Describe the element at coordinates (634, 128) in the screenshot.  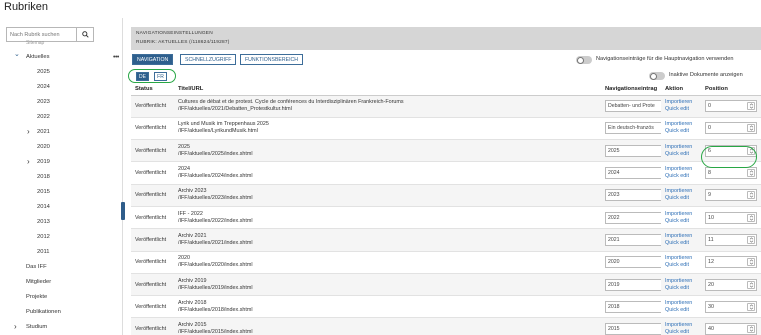
I see `nav-entry-input: Ein deutsch-französ` at that location.